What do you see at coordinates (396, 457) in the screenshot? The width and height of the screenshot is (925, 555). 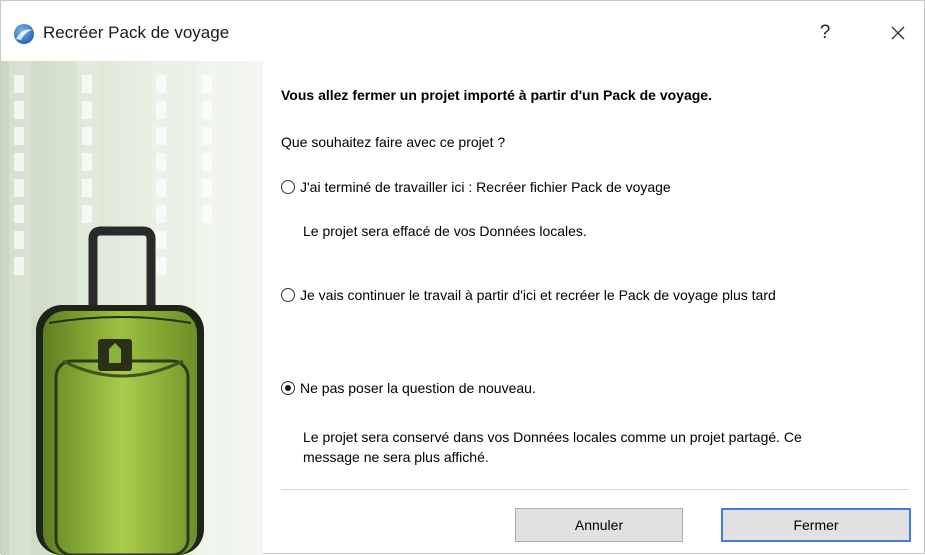 I see `description-line-2: message ne sera plus affiché.` at bounding box center [396, 457].